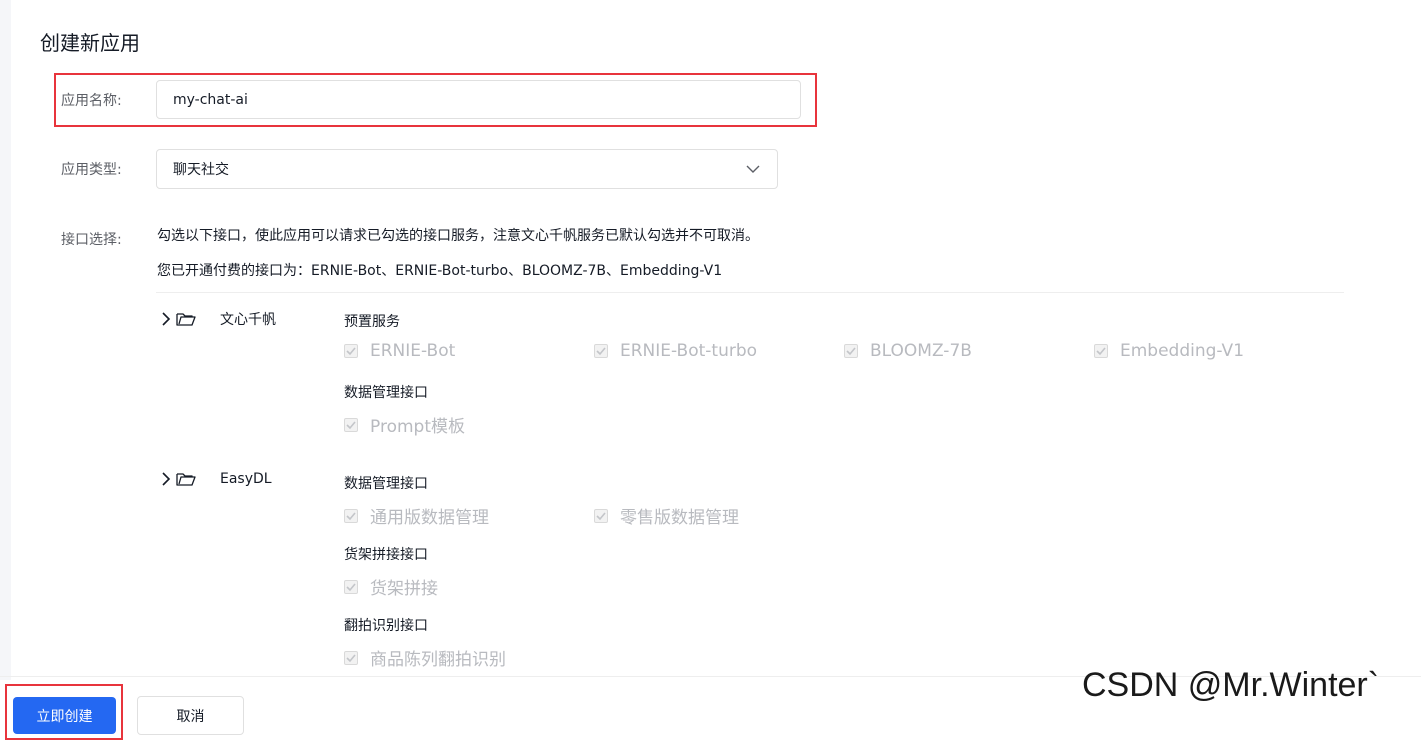  Describe the element at coordinates (750, 292) in the screenshot. I see `divider` at that location.